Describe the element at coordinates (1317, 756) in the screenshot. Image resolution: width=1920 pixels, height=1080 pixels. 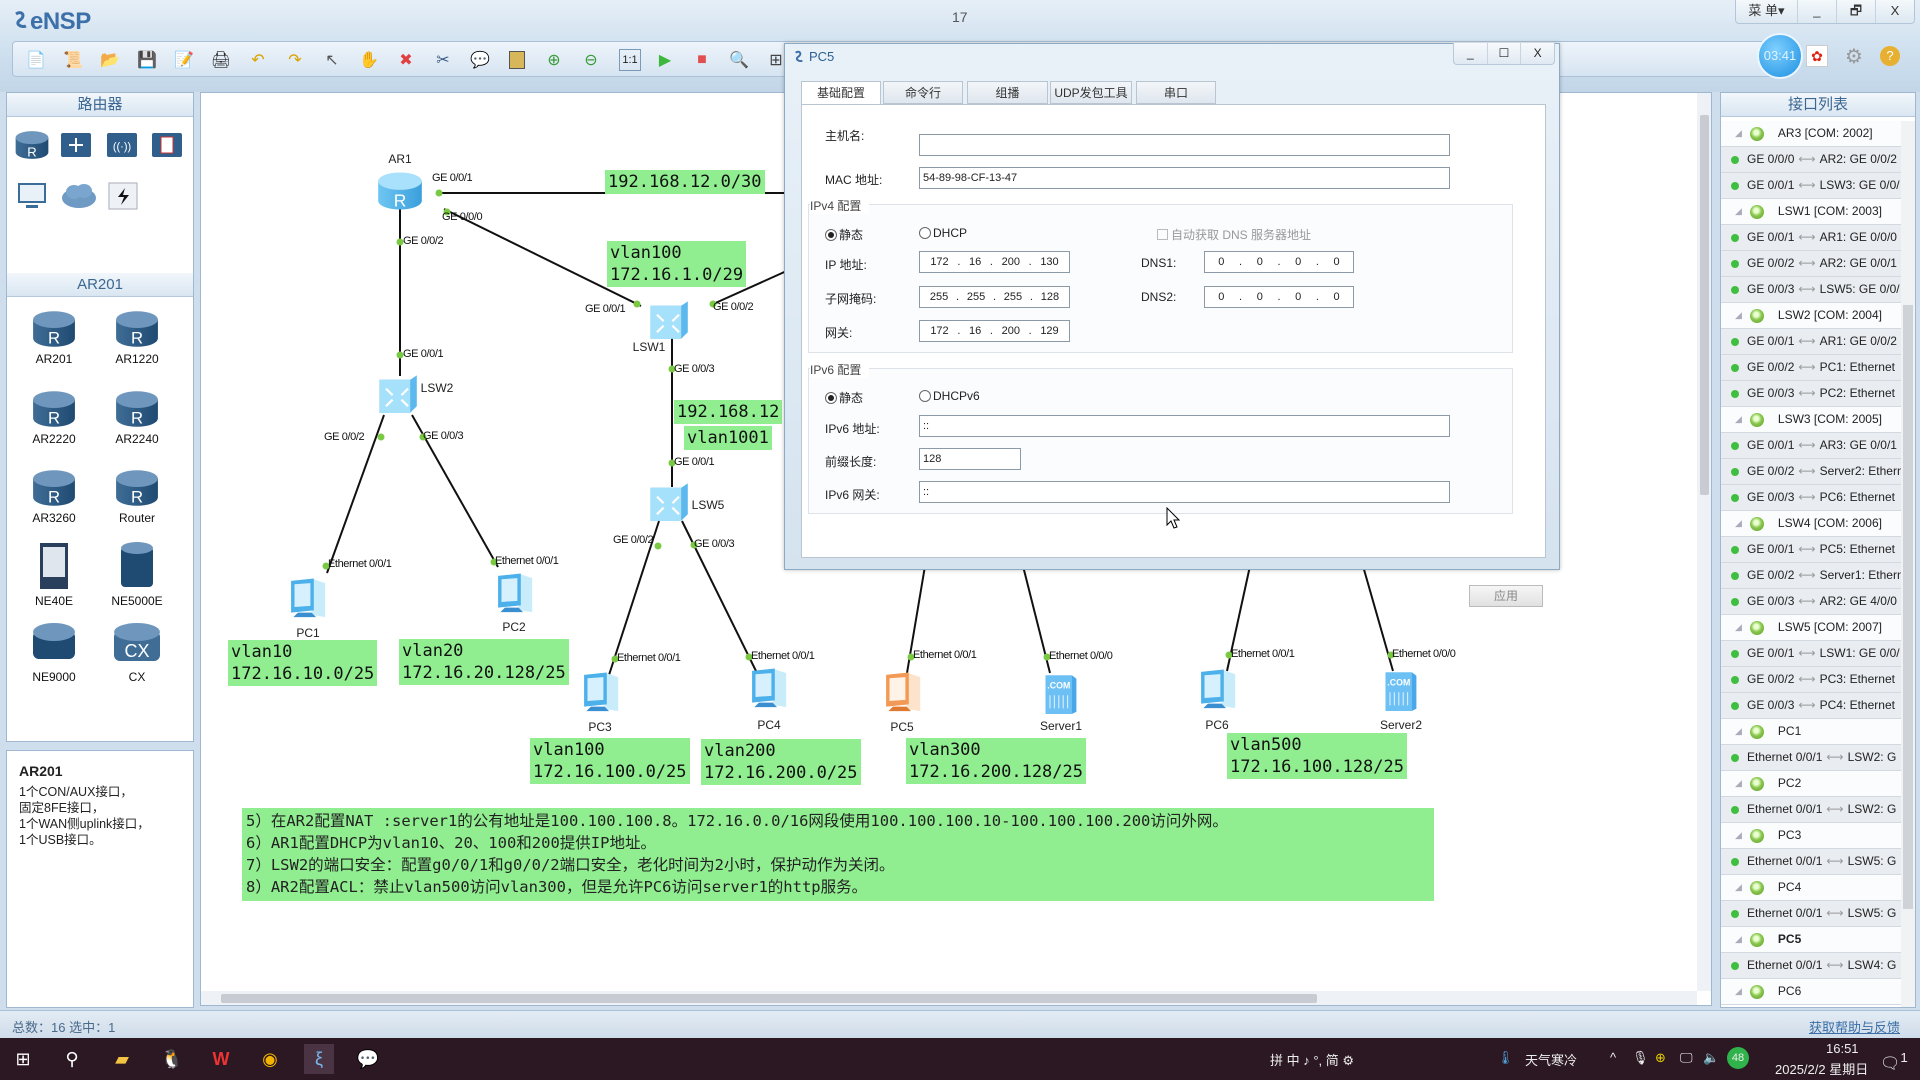
I see `note-vlan500: vlan500 172.16.100.128/25` at that location.